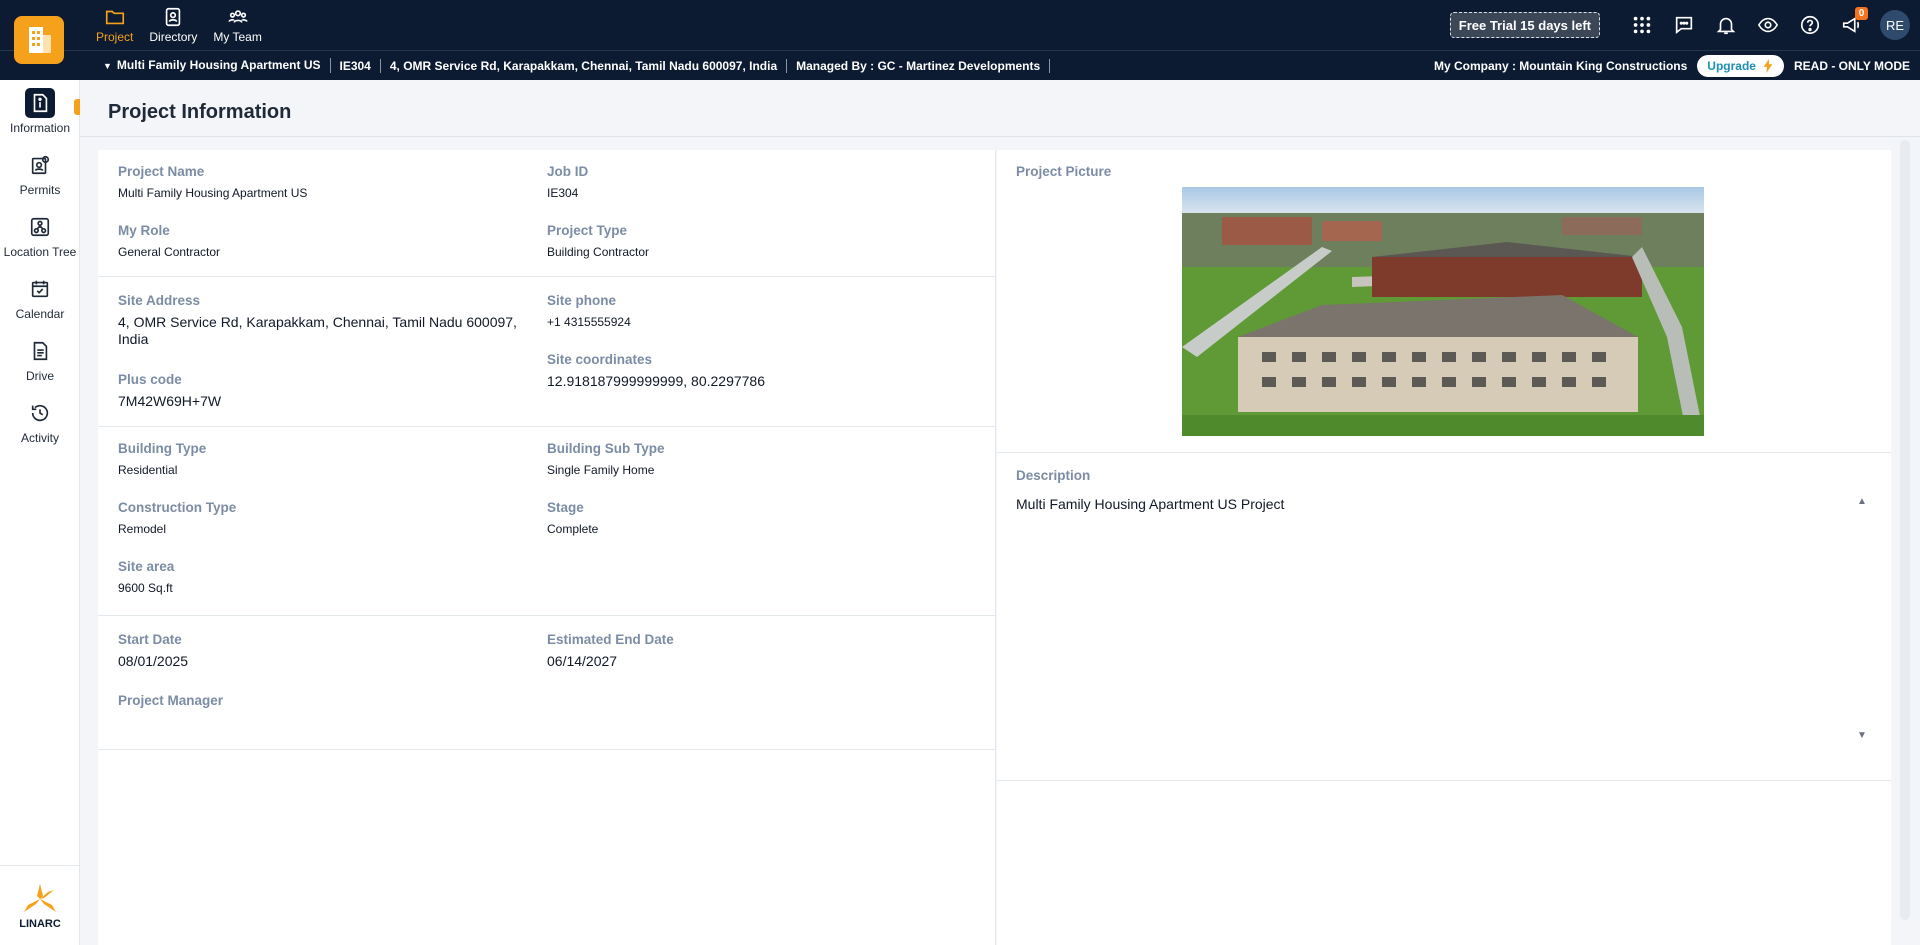 The image size is (1920, 945). What do you see at coordinates (1853, 23) in the screenshot?
I see `announcement-icon: 0` at bounding box center [1853, 23].